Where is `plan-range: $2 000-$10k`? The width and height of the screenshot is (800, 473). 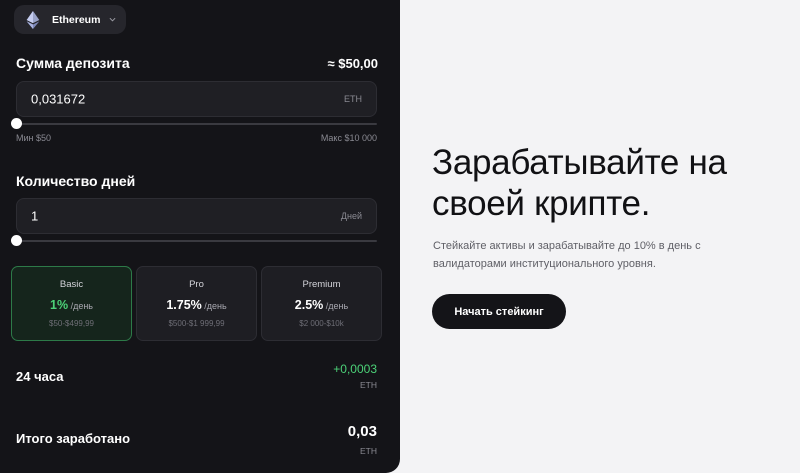 plan-range: $2 000-$10k is located at coordinates (321, 323).